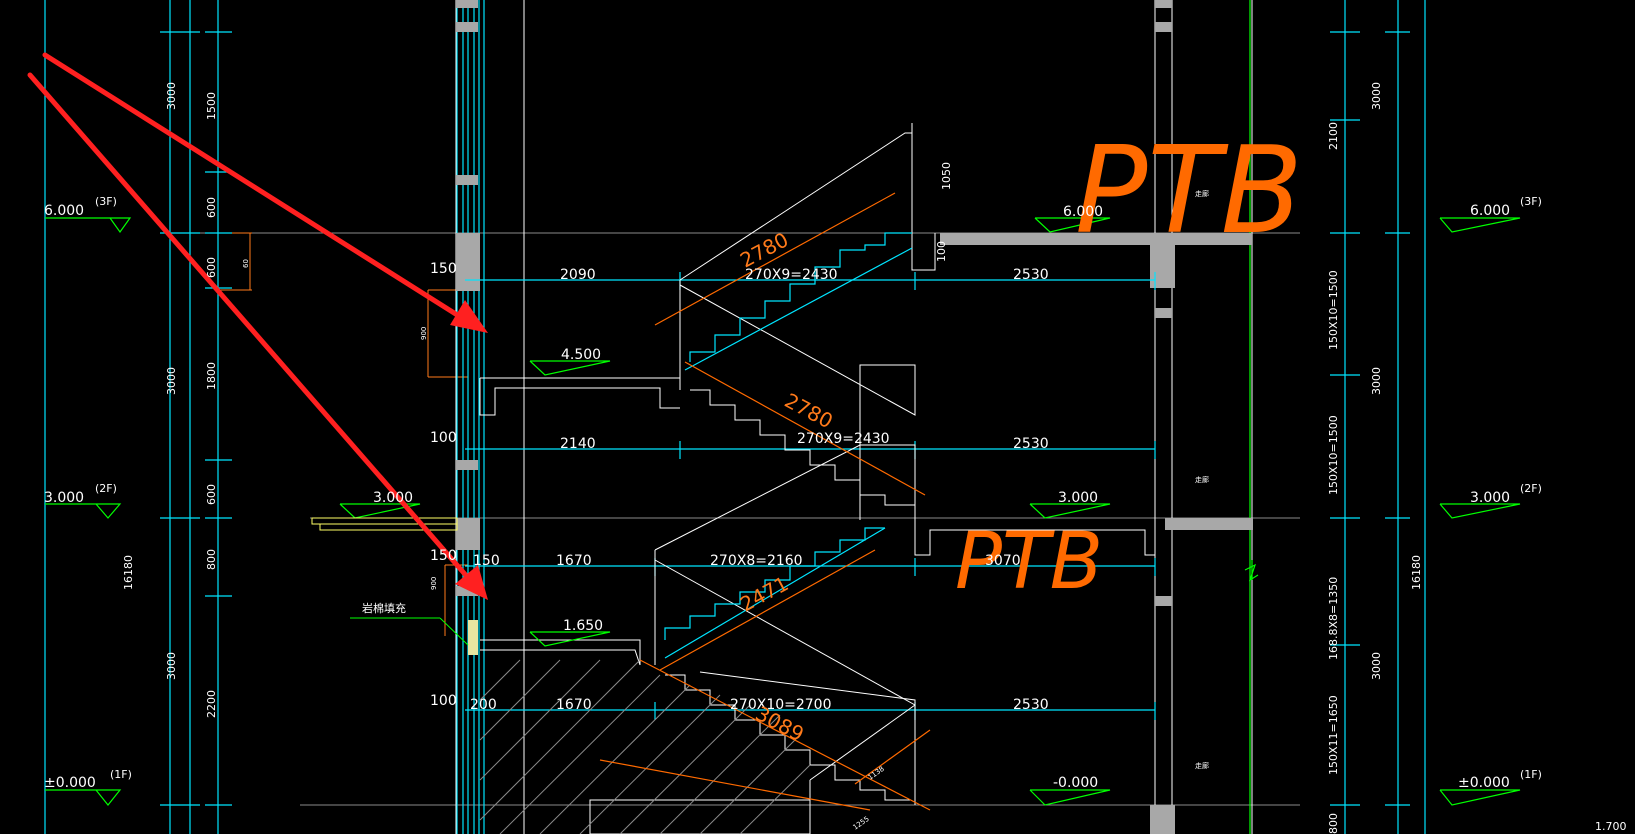  What do you see at coordinates (443, 438) in the screenshot?
I see `wall-dim-100-a: 100` at bounding box center [443, 438].